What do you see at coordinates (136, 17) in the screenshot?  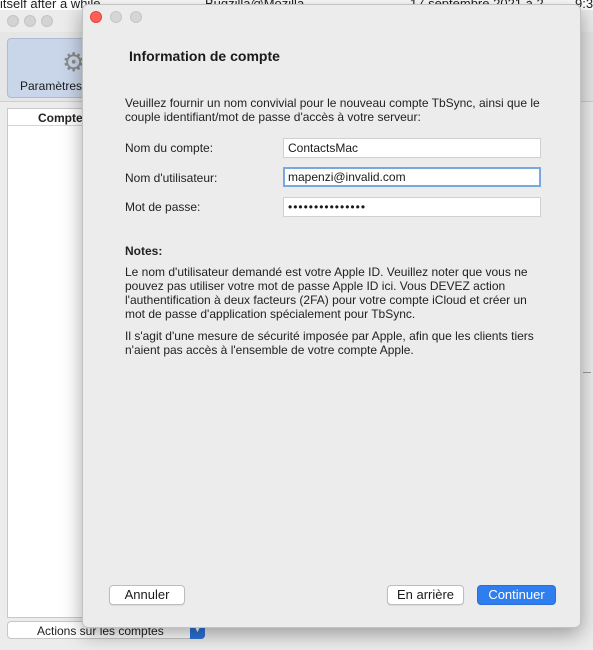 I see `zoom-icon` at bounding box center [136, 17].